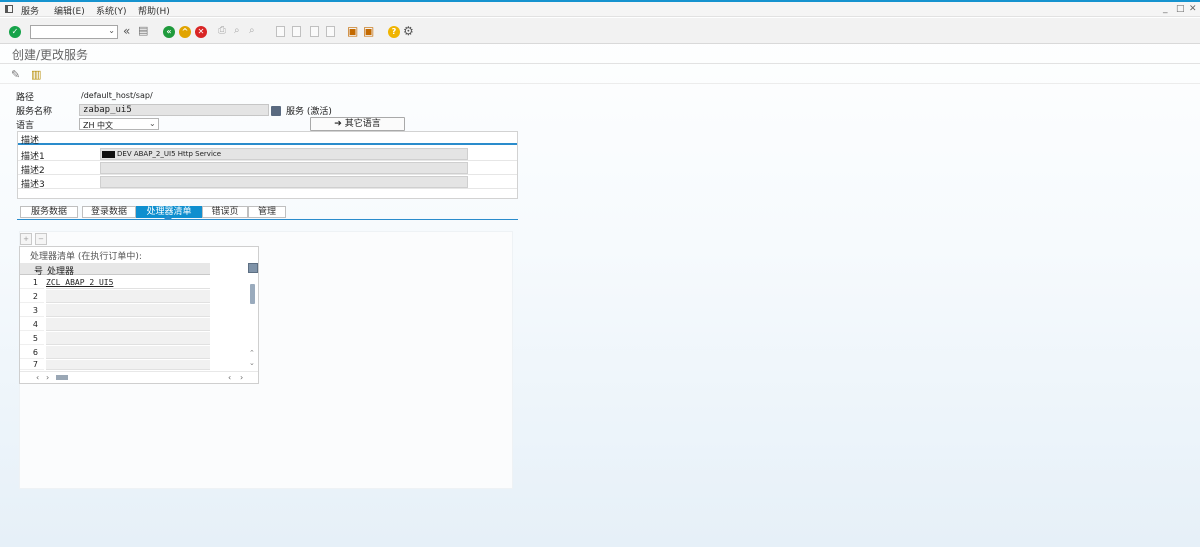 The width and height of the screenshot is (1200, 547). Describe the element at coordinates (314, 31) in the screenshot. I see `next-page-icon` at that location.